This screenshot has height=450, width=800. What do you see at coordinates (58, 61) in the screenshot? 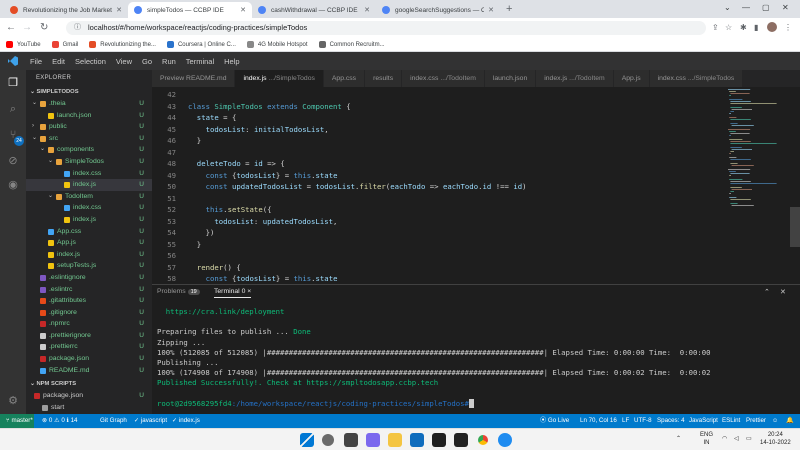
I see `menu-item-edit: Edit` at bounding box center [58, 61].